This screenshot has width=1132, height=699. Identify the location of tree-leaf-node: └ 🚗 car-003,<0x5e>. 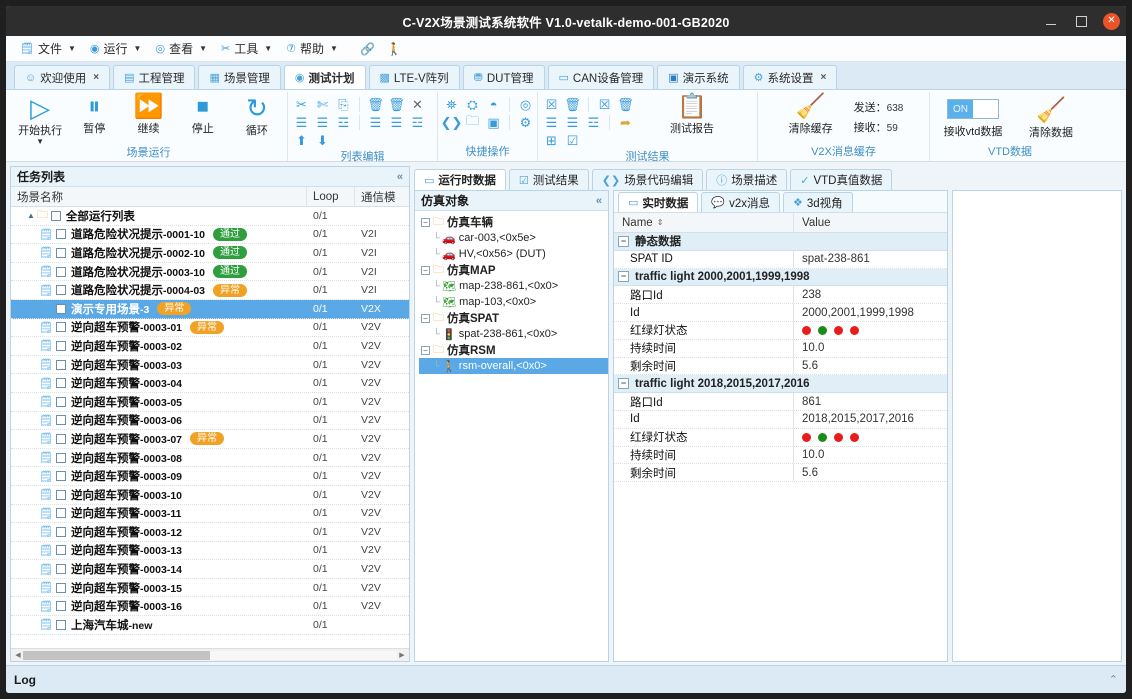
(513, 238).